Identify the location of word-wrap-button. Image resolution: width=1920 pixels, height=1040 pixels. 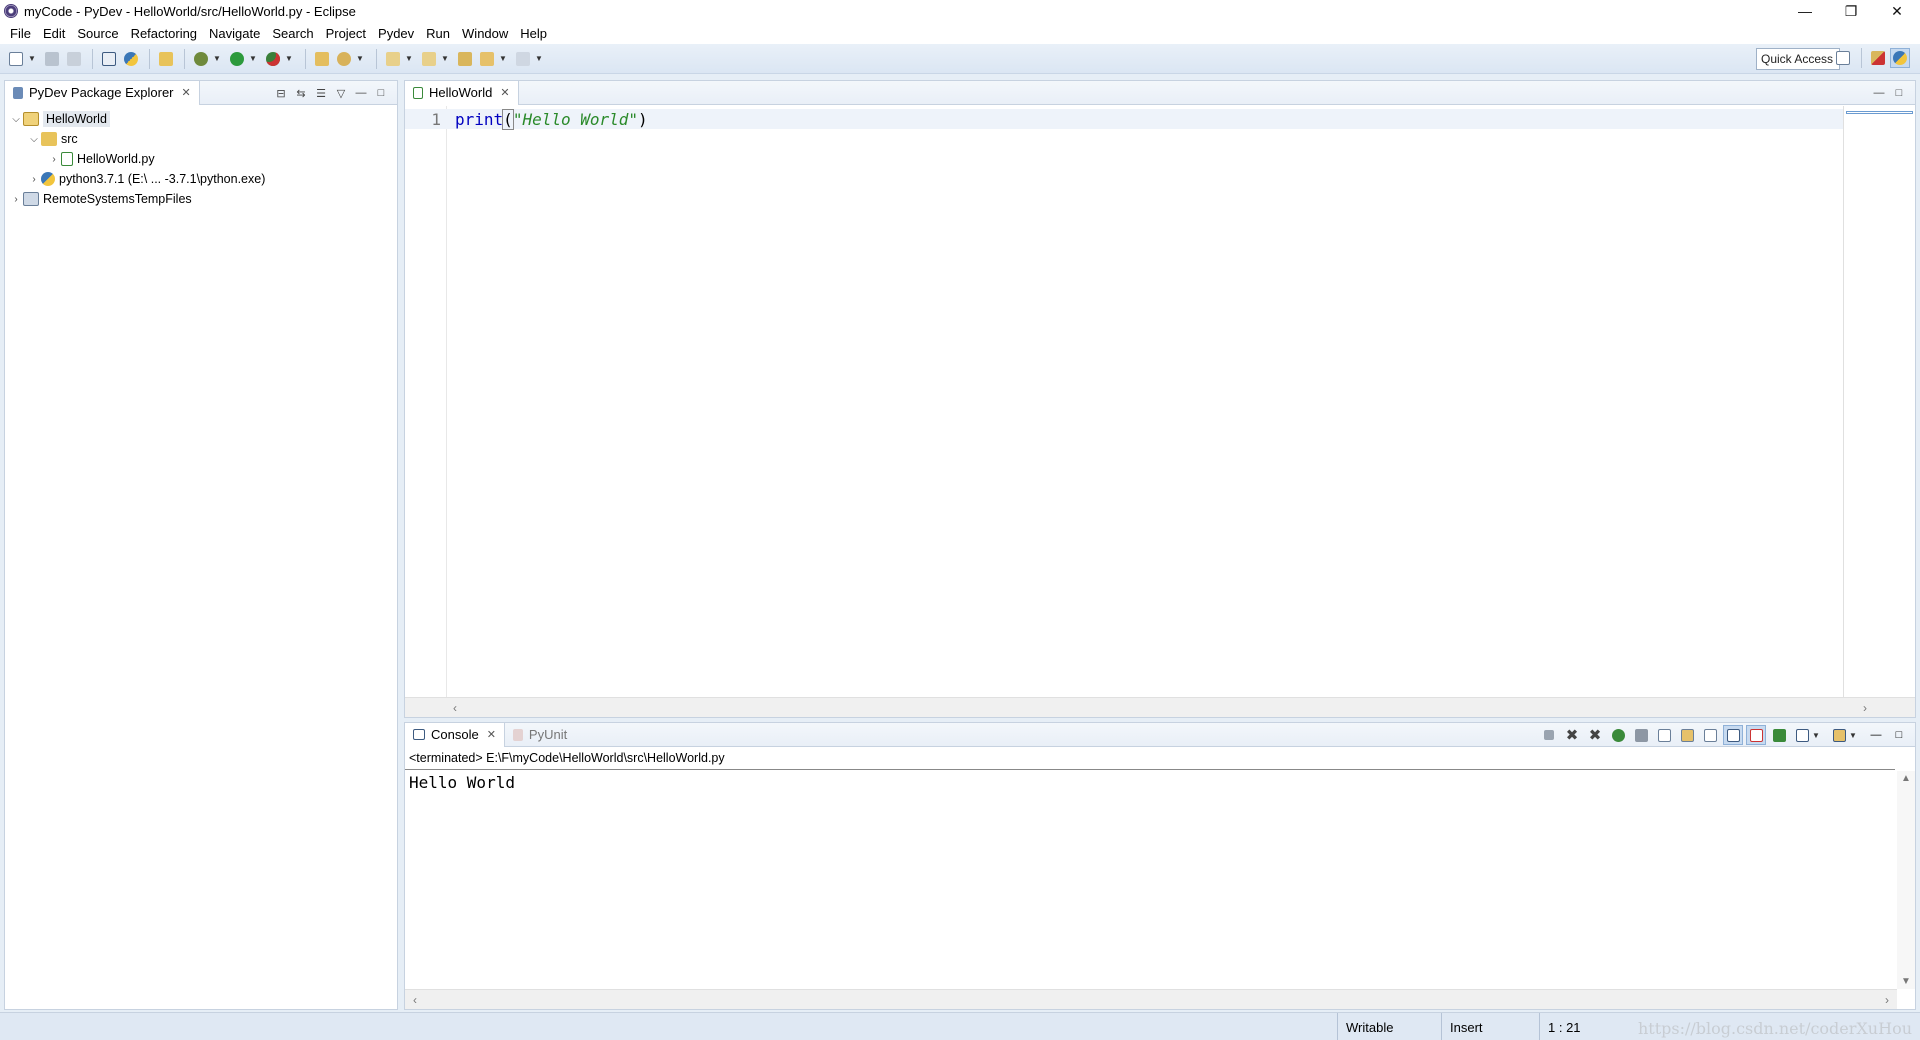
(1710, 735).